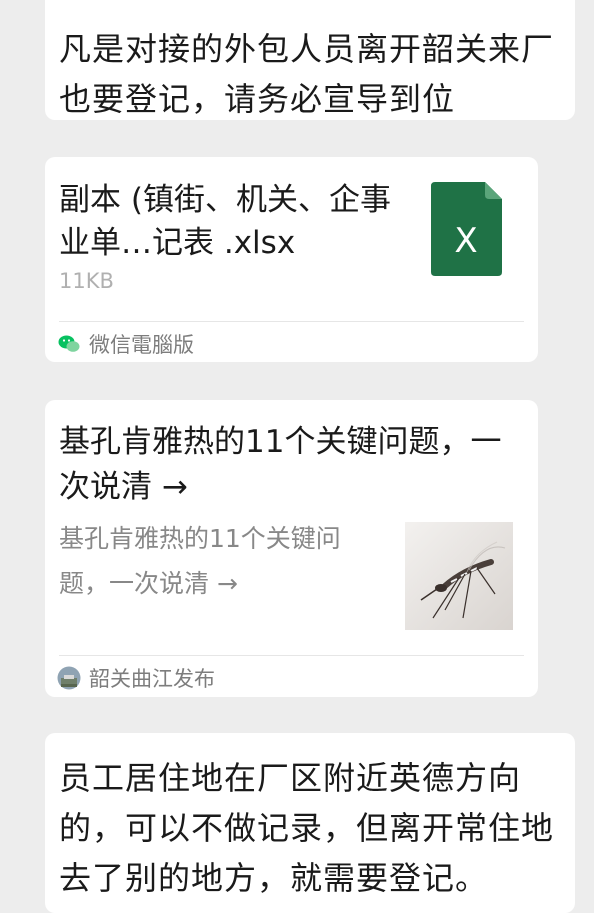 The width and height of the screenshot is (594, 913). What do you see at coordinates (152, 679) in the screenshot?
I see `card-source-label: 韶关曲江发布` at bounding box center [152, 679].